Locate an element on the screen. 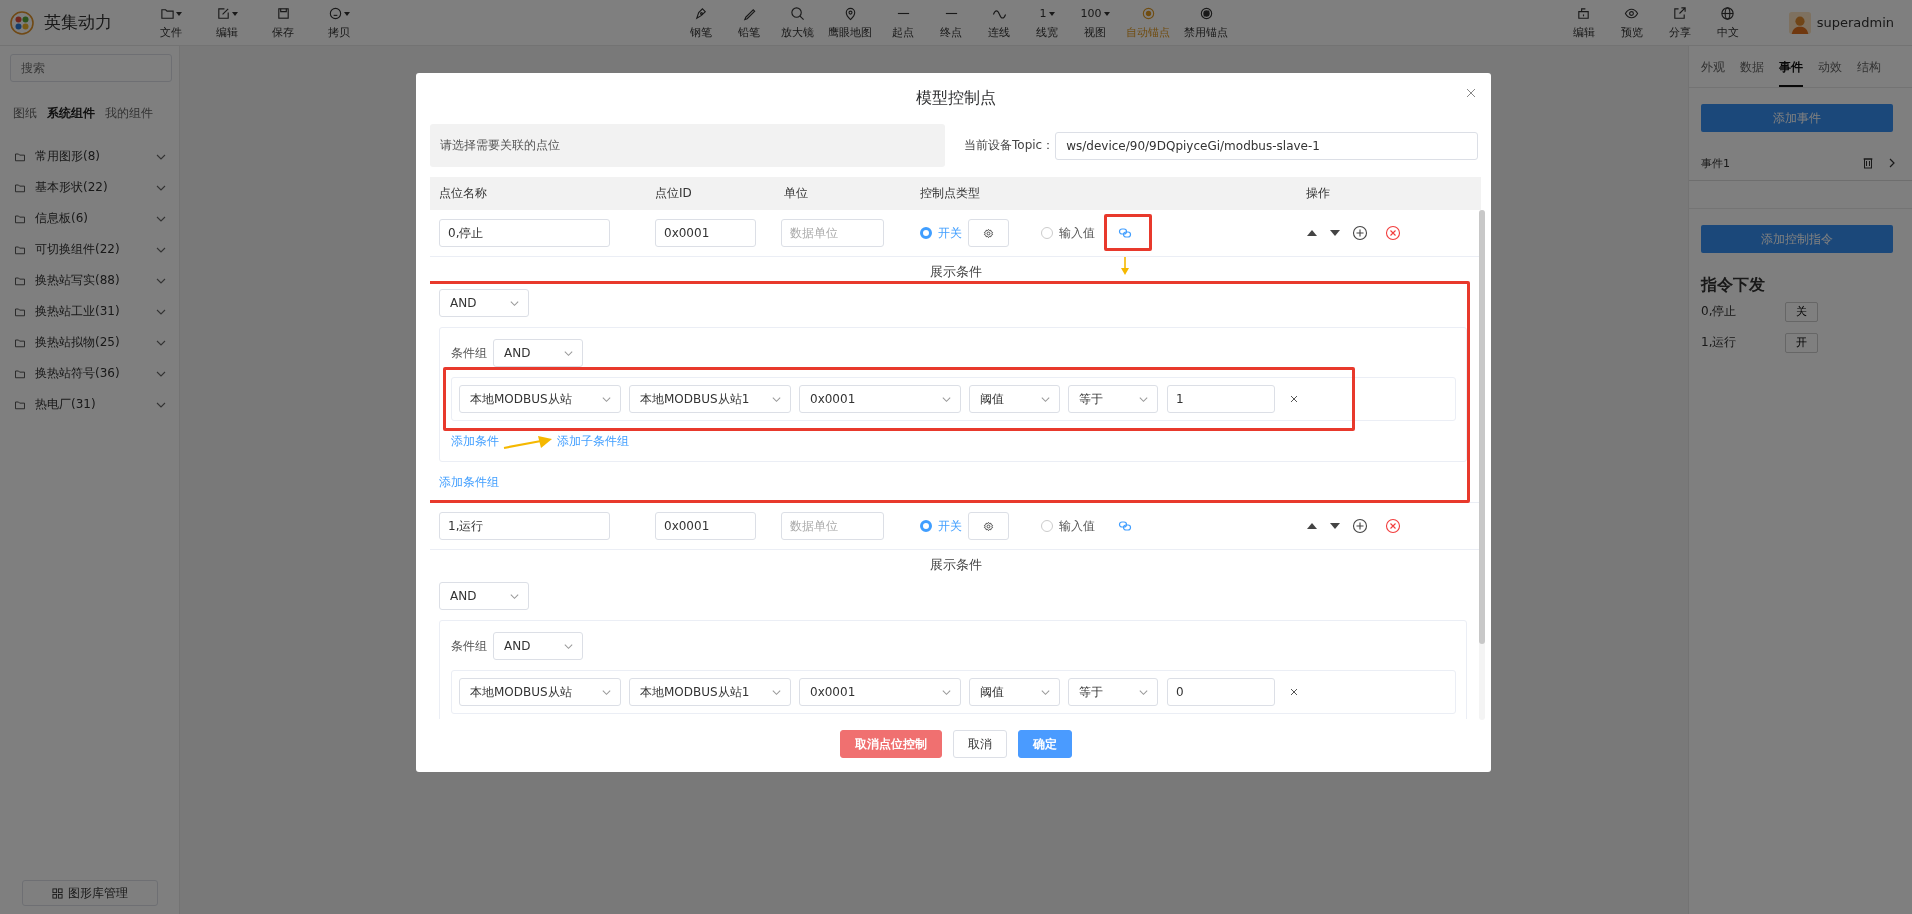 The height and width of the screenshot is (914, 1912). toolbar-button: 预览 is located at coordinates (1631, 22).